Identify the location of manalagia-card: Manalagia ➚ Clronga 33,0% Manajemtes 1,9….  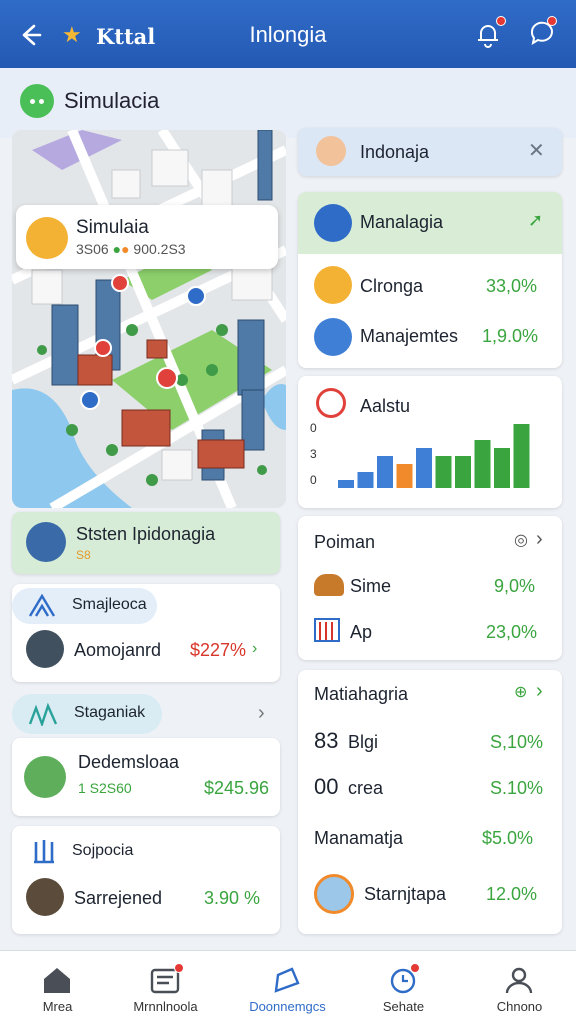
(430, 280).